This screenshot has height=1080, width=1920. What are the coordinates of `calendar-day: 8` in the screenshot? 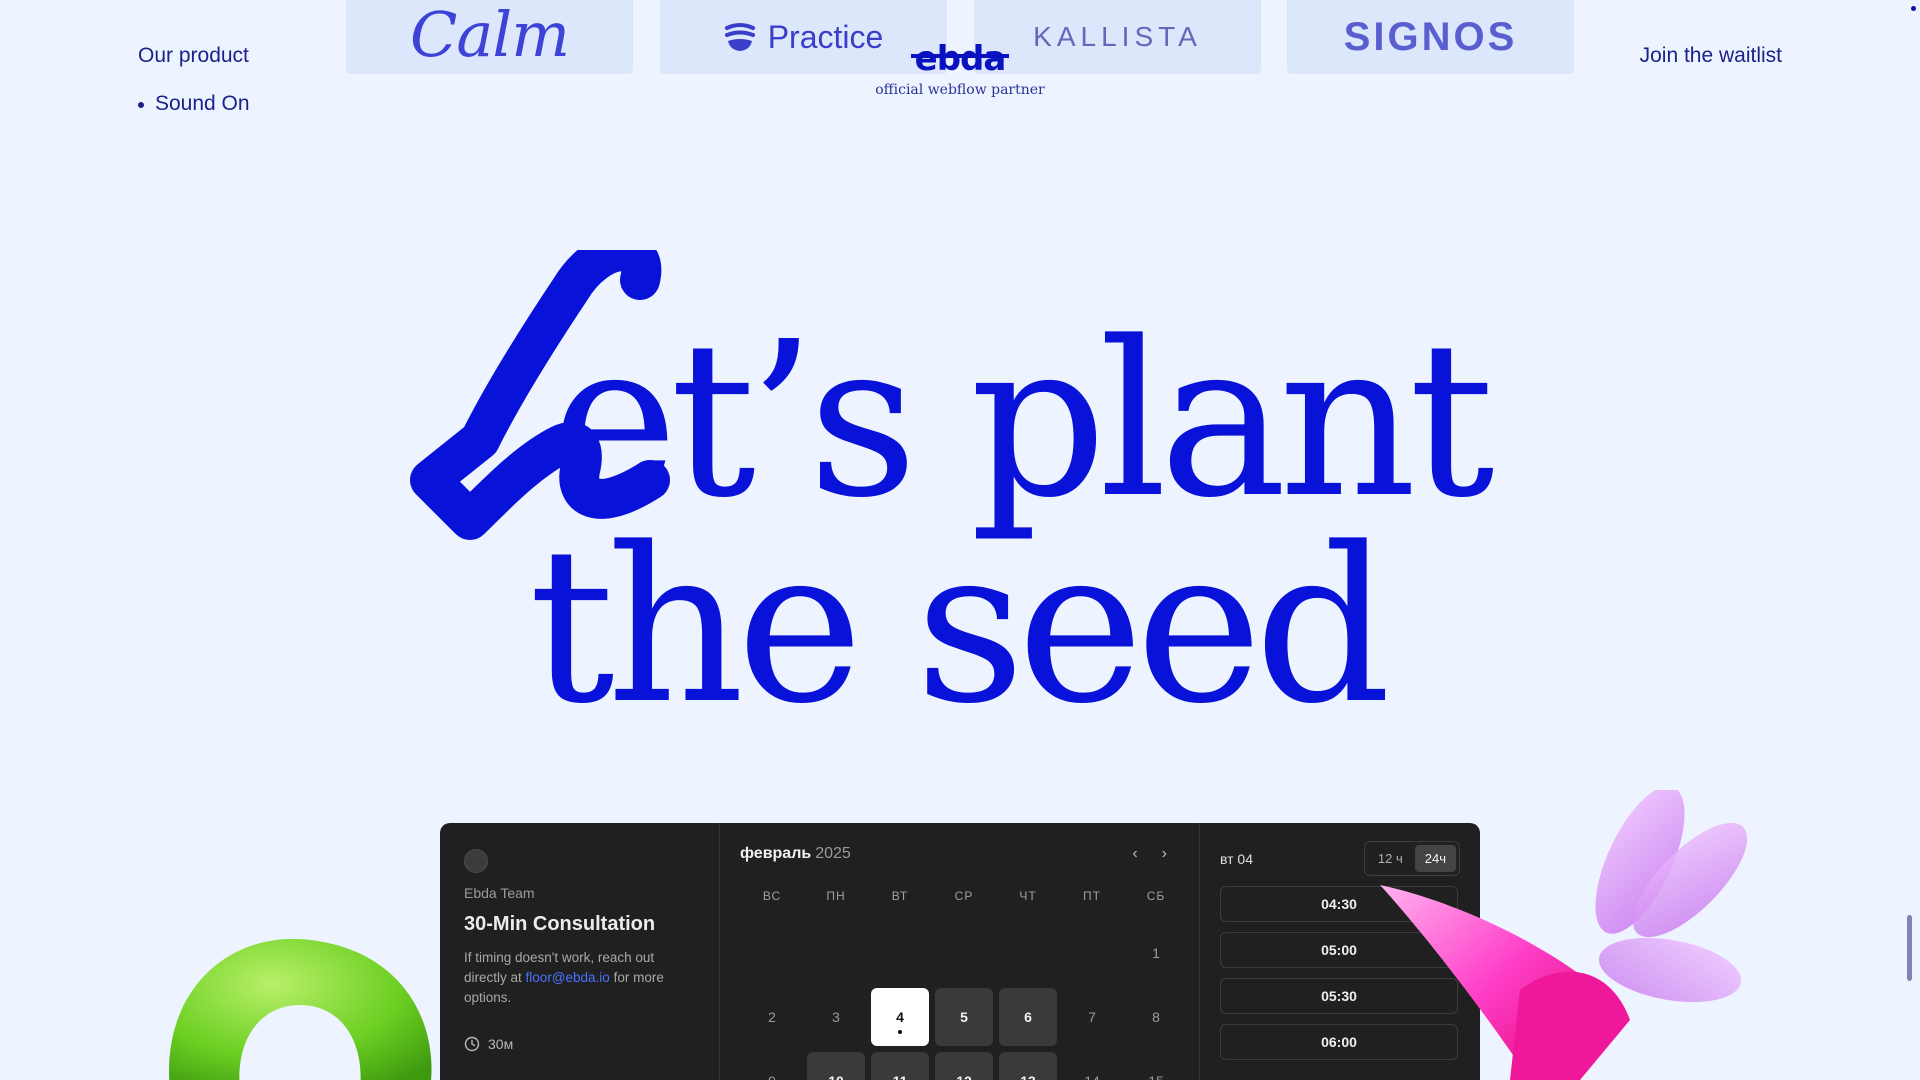 It's located at (1156, 1017).